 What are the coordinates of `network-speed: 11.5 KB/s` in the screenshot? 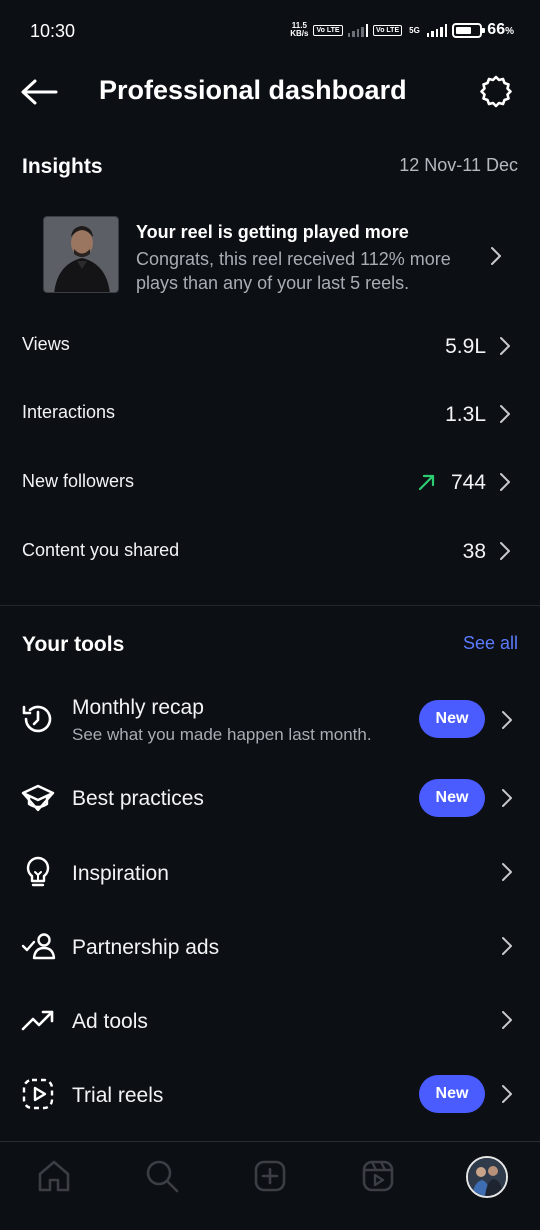 It's located at (299, 29).